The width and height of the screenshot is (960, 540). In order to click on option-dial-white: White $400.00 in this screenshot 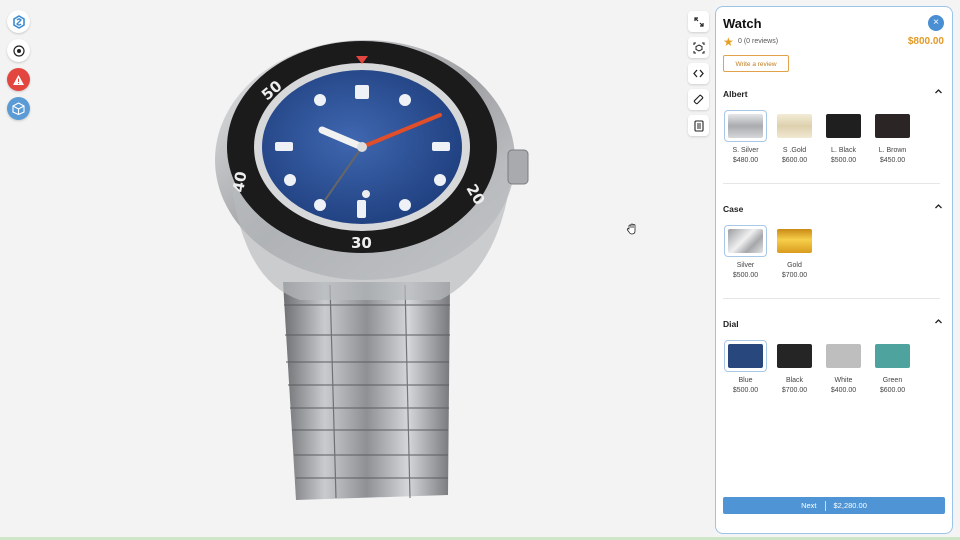, I will do `click(843, 367)`.